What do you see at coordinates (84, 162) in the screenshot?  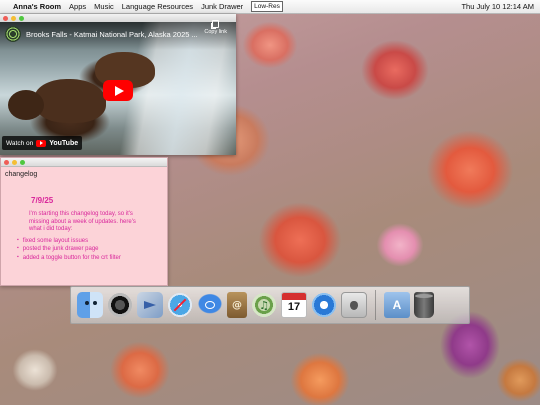 I see `changelog-titlebar` at bounding box center [84, 162].